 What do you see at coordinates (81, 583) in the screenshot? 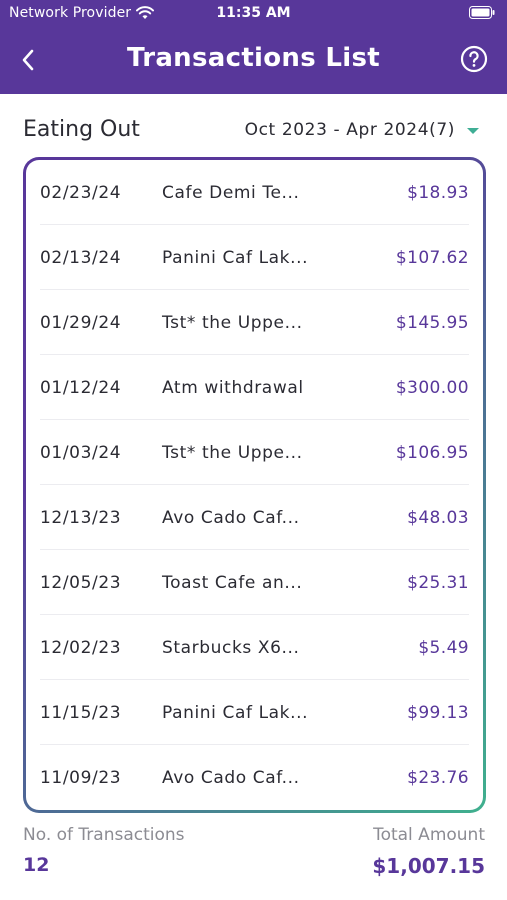
I see `transaction-date: 12/05/23` at bounding box center [81, 583].